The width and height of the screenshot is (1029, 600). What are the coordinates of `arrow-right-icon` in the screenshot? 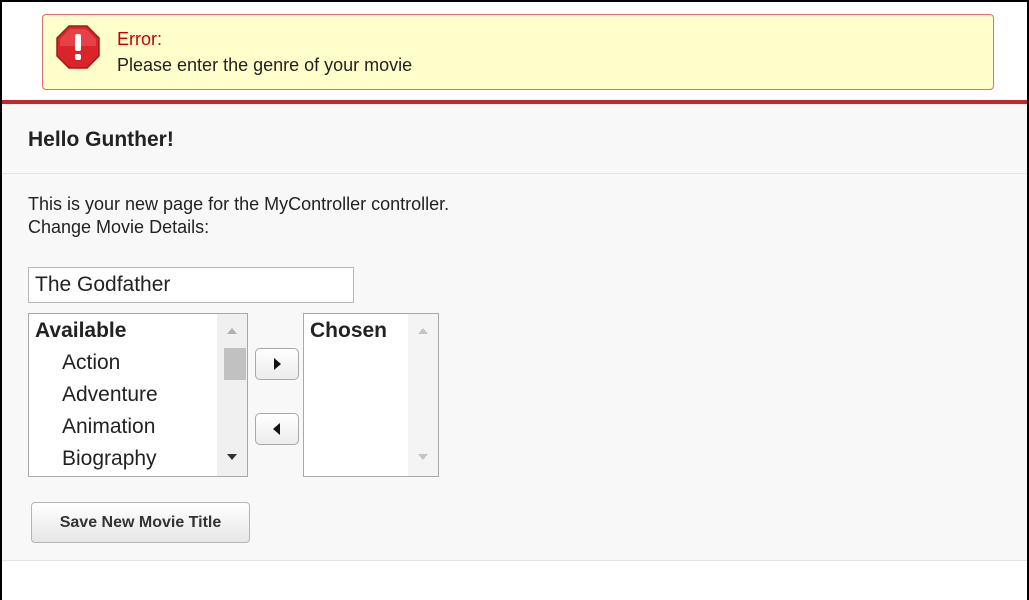 It's located at (277, 364).